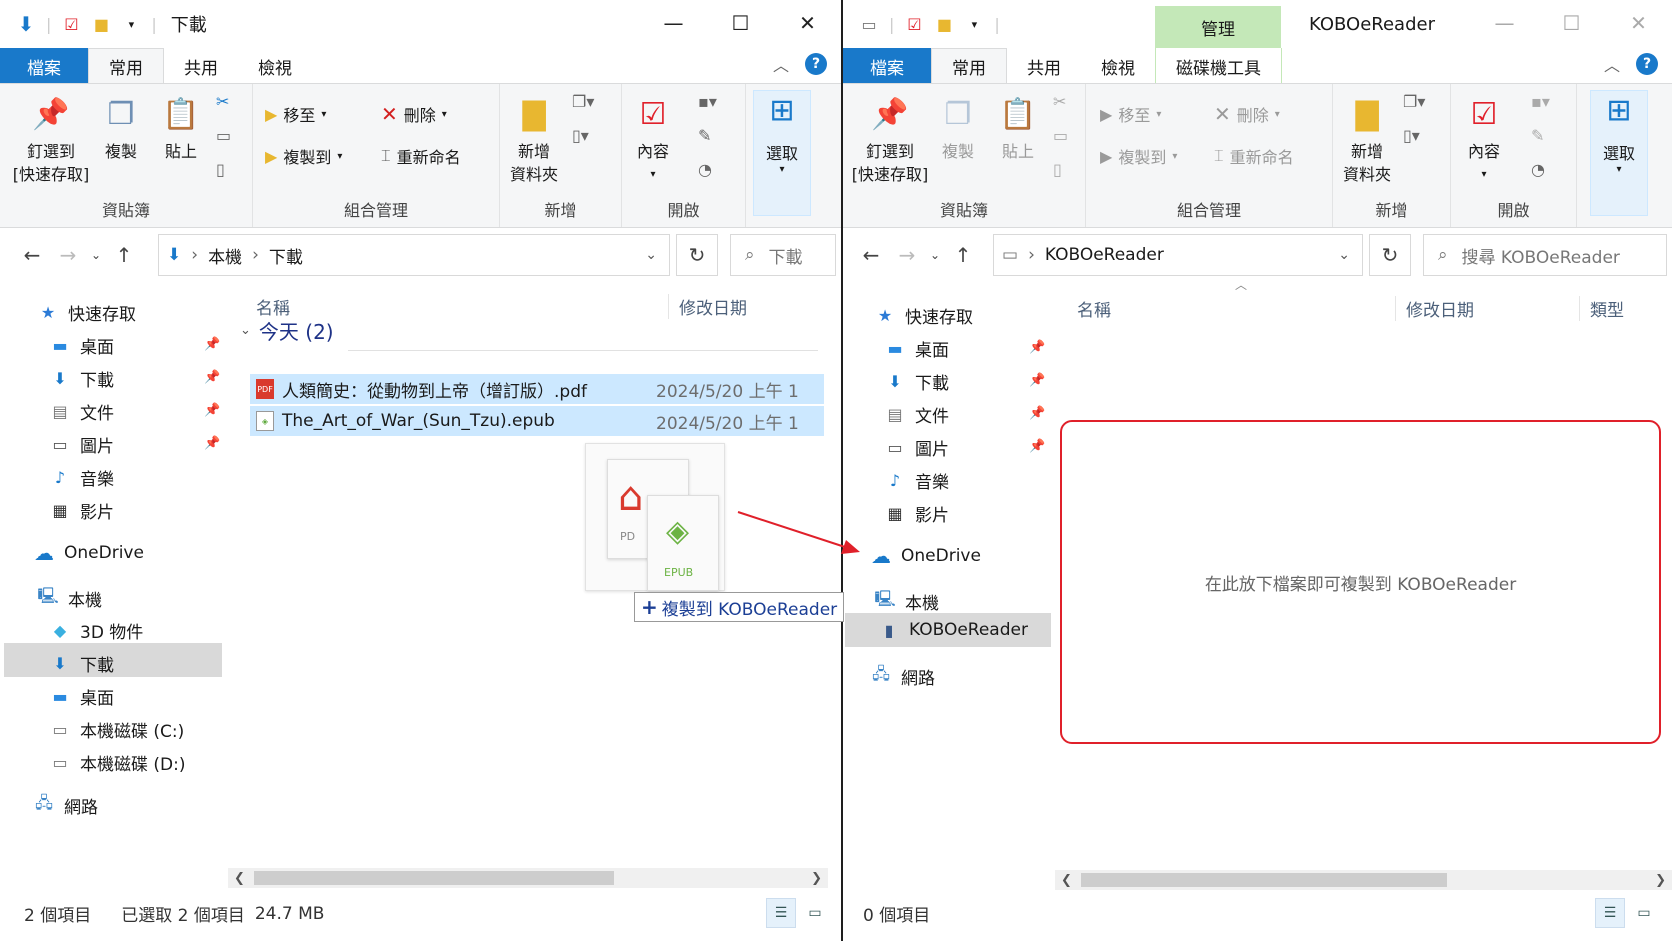  Describe the element at coordinates (781, 64) in the screenshot. I see `collapse-ribbon-icon: ︿` at that location.